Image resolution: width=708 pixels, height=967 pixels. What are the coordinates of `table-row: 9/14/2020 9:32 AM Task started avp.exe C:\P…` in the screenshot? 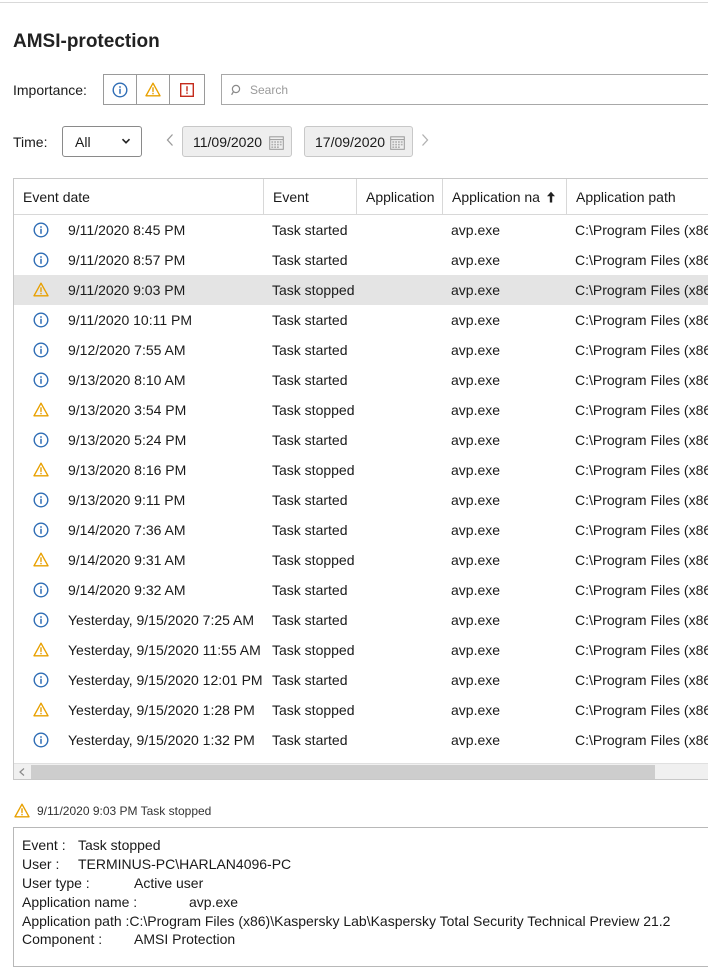 It's located at (361, 590).